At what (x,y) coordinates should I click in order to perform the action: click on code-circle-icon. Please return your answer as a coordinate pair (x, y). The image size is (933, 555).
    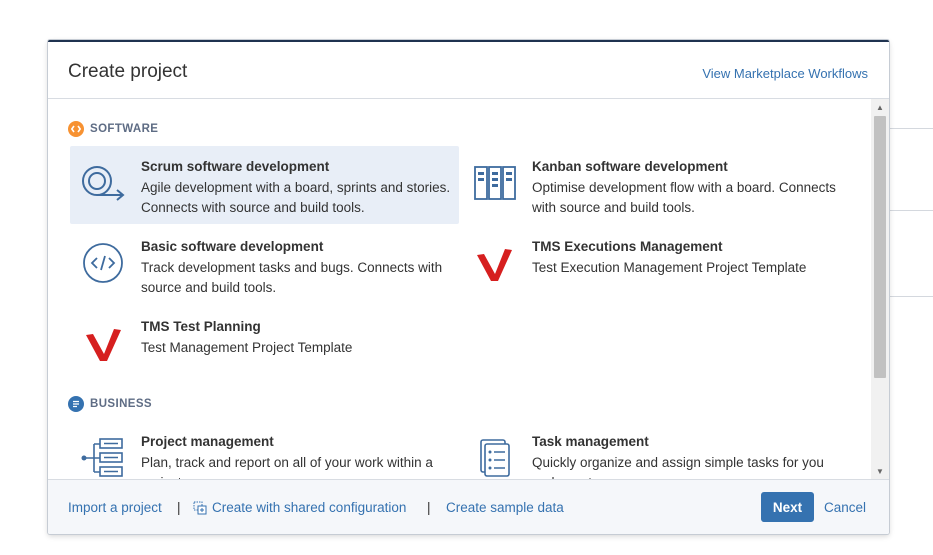
    Looking at the image, I should click on (76, 129).